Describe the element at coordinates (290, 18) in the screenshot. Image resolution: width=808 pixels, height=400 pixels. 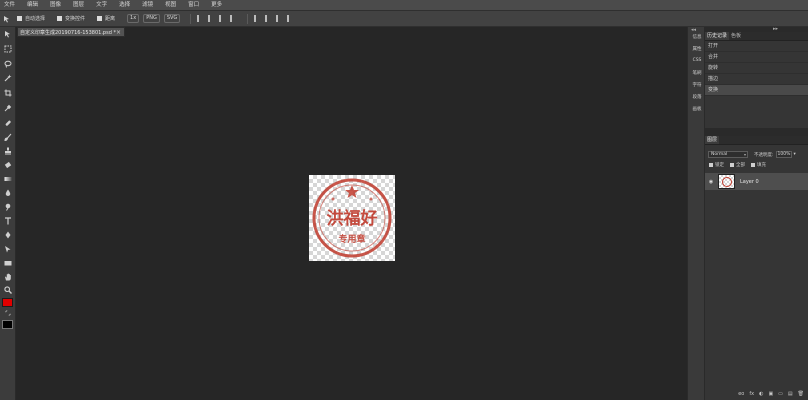
I see `distribute-vertical-icon` at that location.